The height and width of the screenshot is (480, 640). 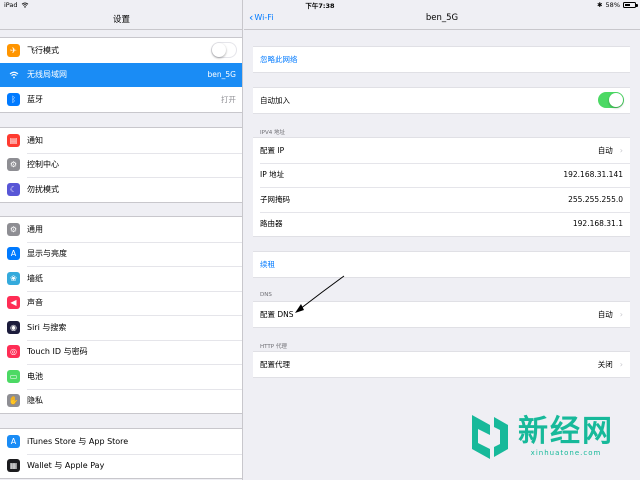 I want to click on sidebar-item-general: ⚙ 通用, so click(x=121, y=229).